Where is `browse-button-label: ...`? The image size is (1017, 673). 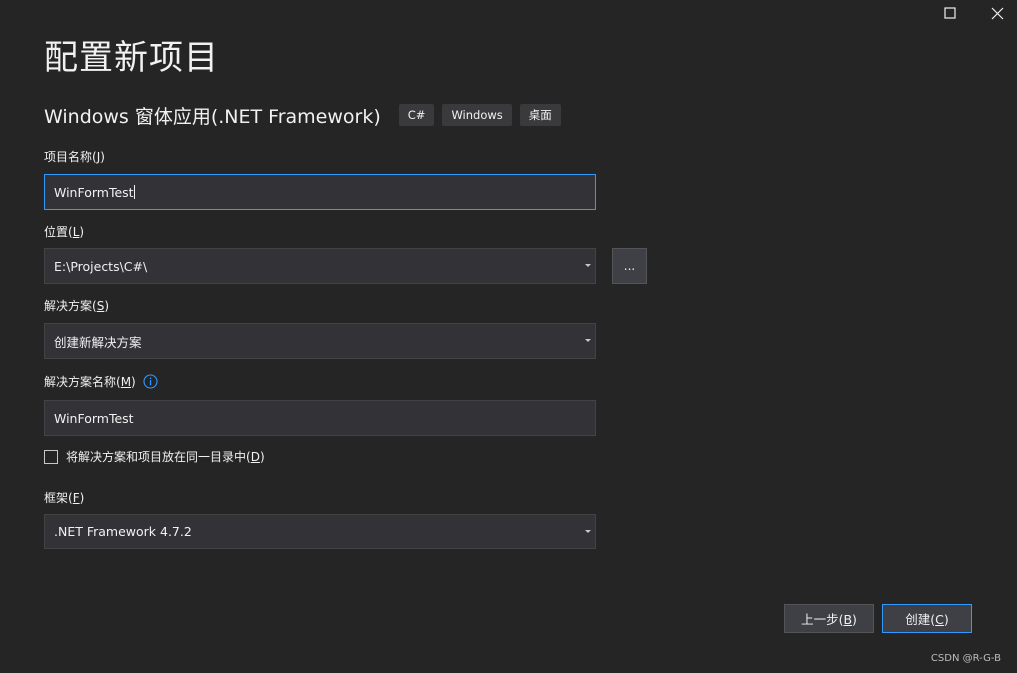
browse-button-label: ... is located at coordinates (629, 266).